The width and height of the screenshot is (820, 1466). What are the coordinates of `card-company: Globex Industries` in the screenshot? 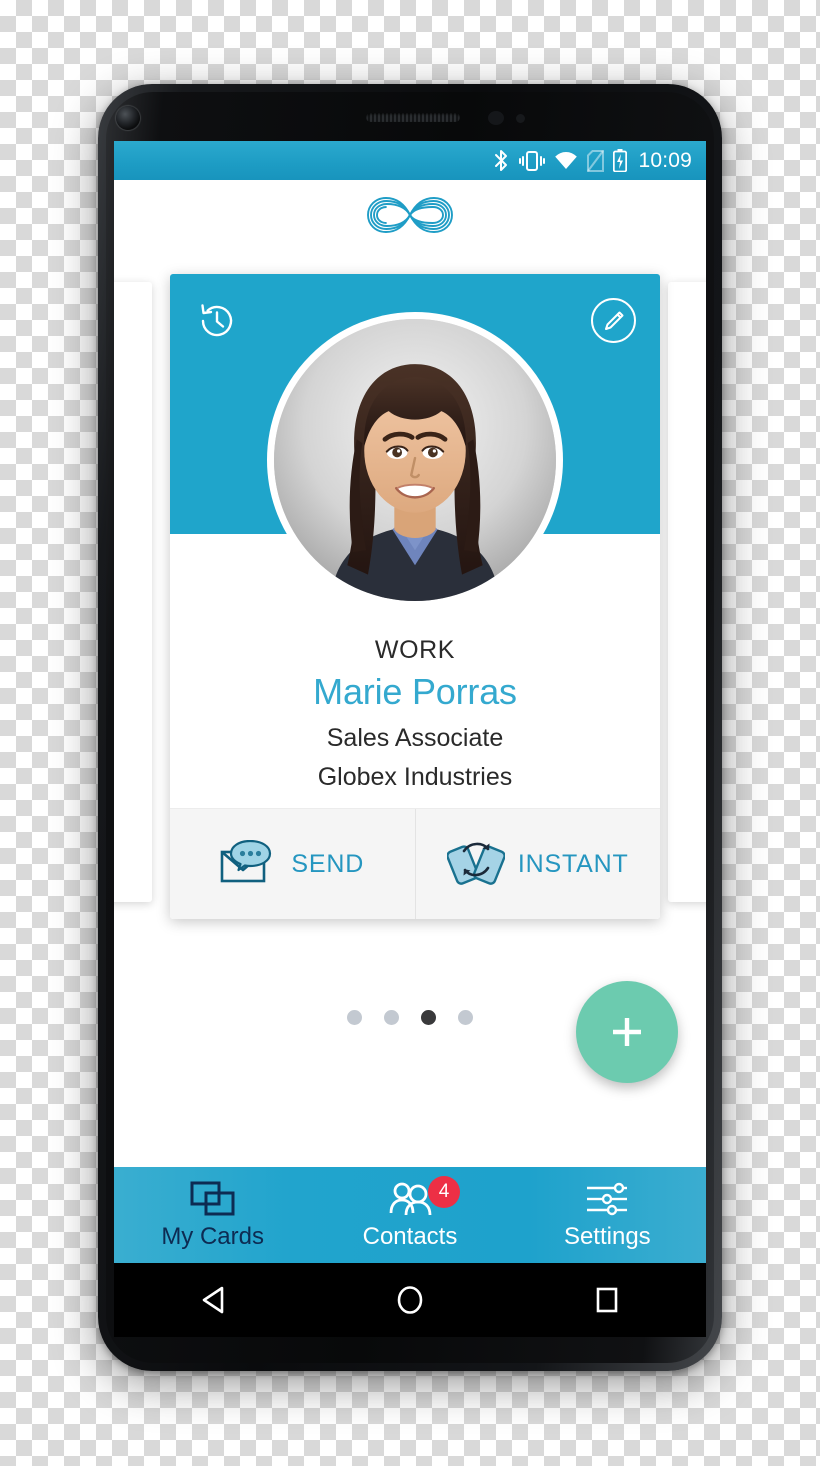 It's located at (415, 777).